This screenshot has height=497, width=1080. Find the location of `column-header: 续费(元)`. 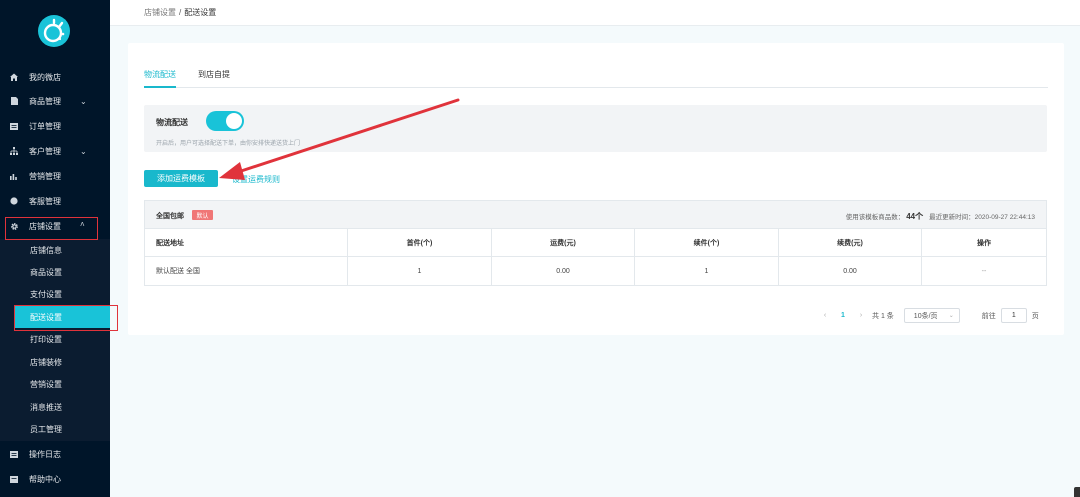

column-header: 续费(元) is located at coordinates (850, 243).